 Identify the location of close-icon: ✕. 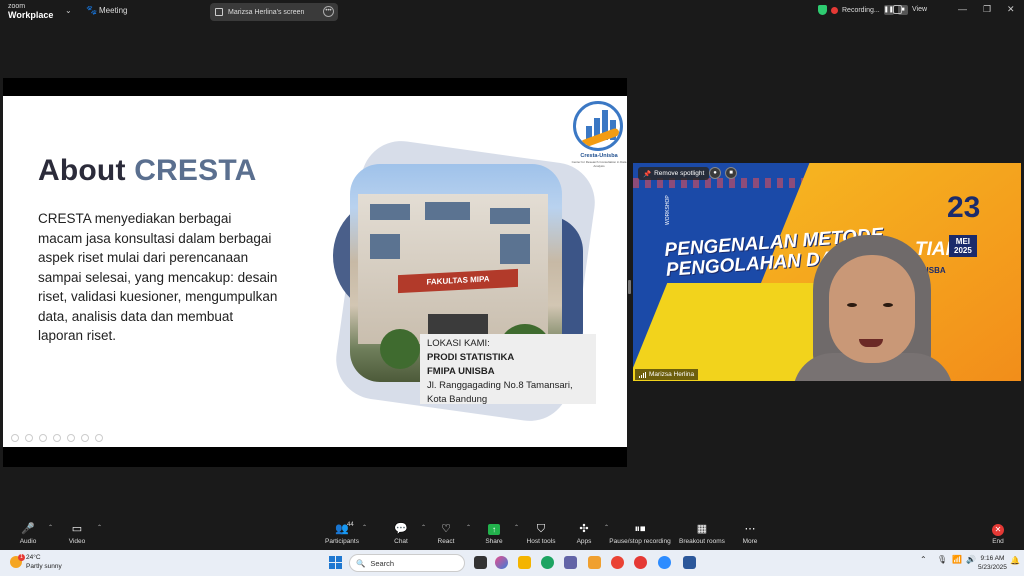
(1011, 9).